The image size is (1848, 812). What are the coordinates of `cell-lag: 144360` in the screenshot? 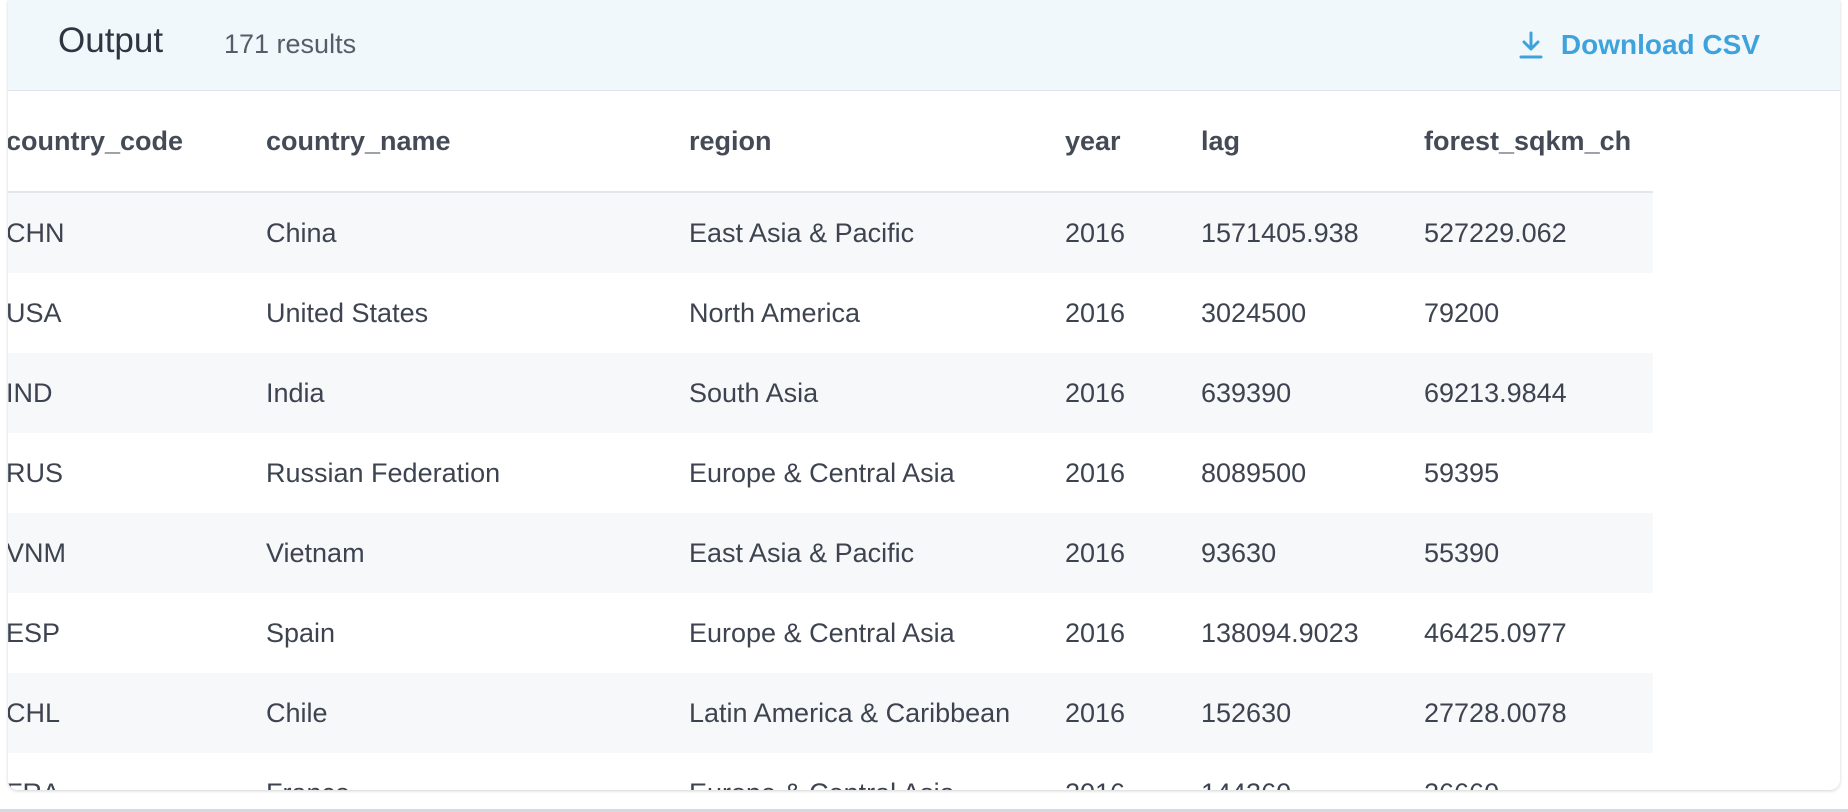 It's located at (1281, 772).